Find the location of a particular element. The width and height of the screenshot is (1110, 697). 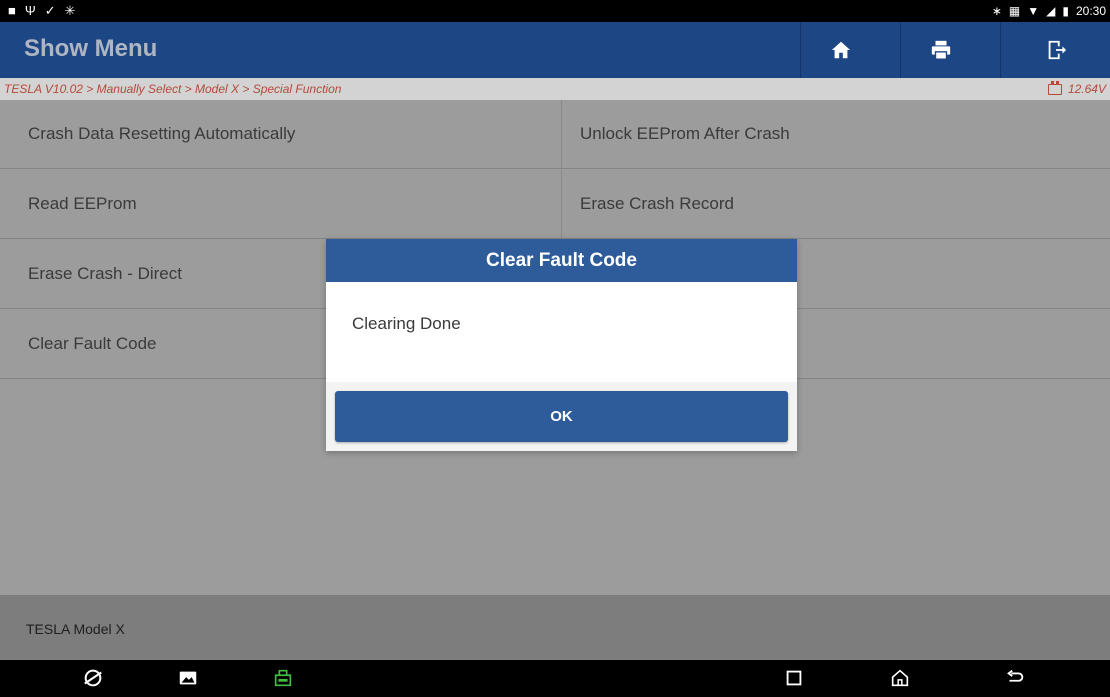

menu-item-label: Unlock EEProm After Crash is located at coordinates (685, 133).